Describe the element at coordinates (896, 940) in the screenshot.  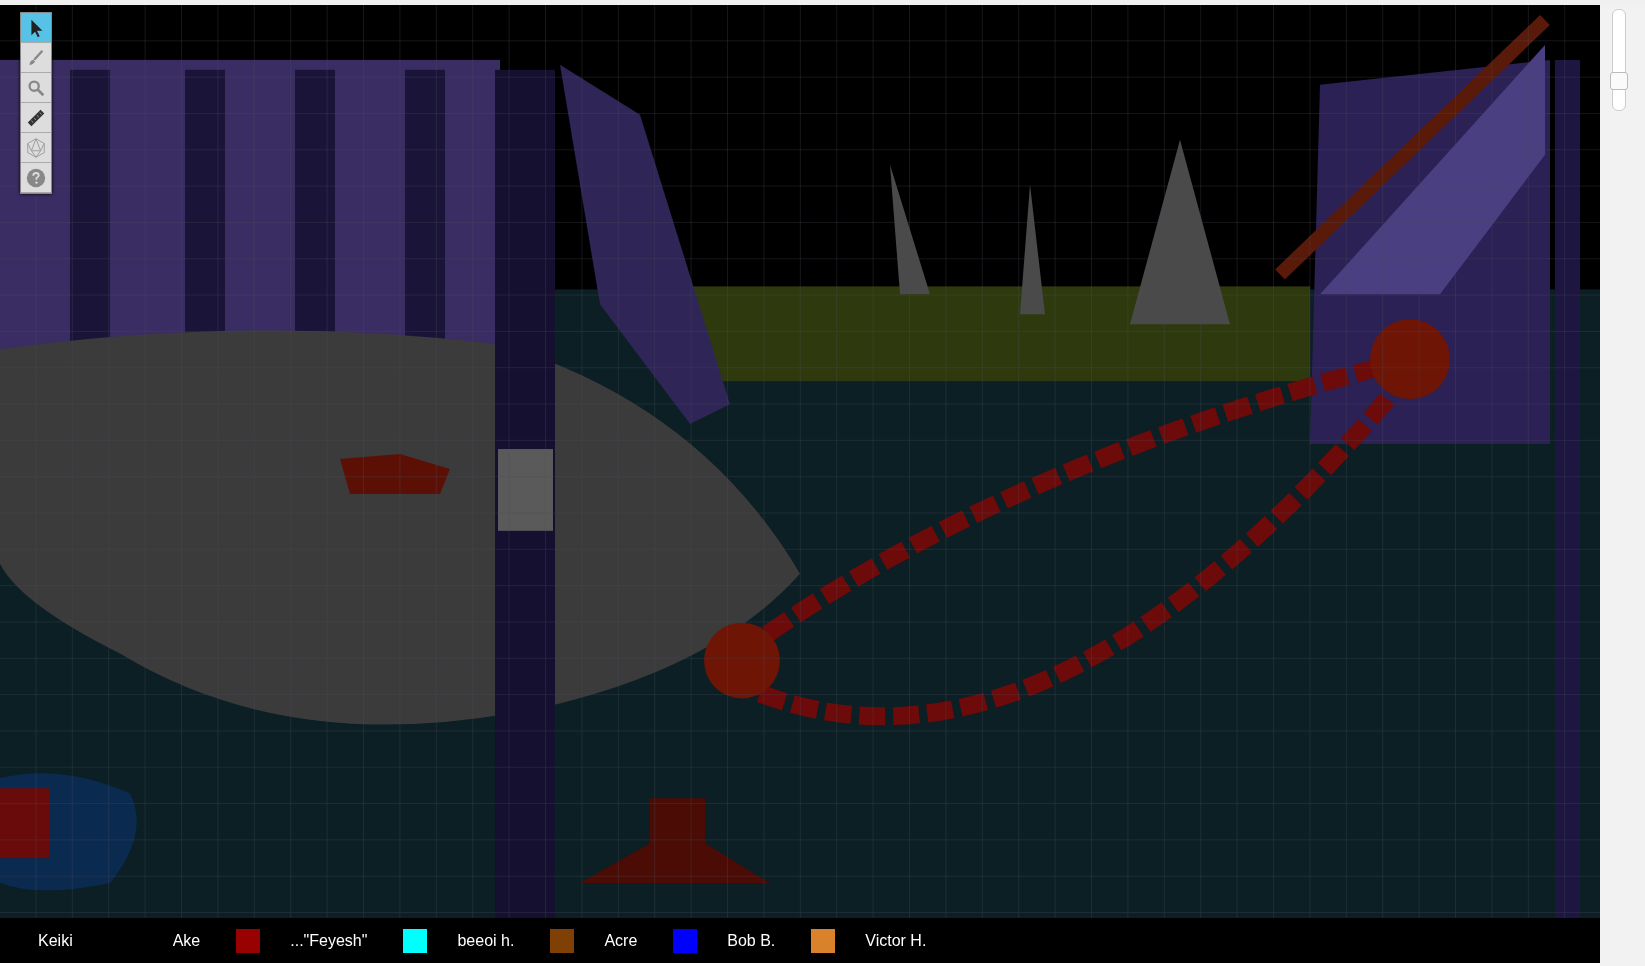
I see `player-name: Victor H.` at that location.